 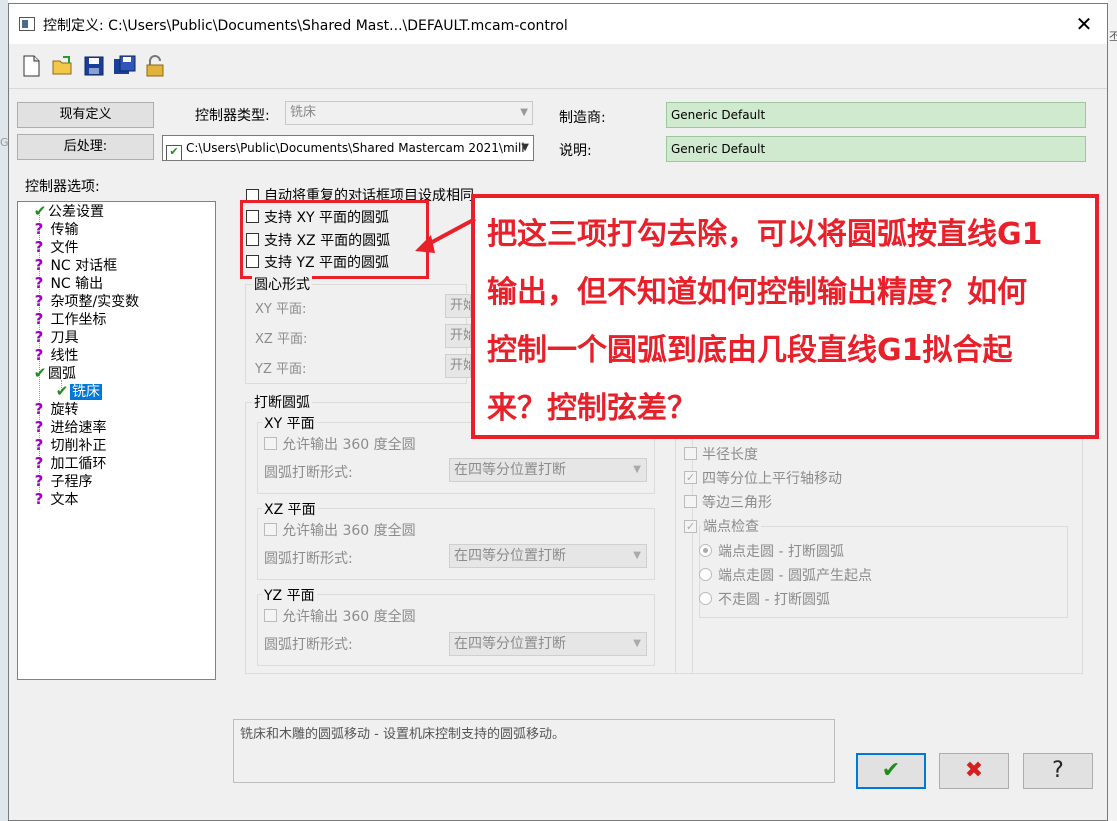 What do you see at coordinates (308, 559) in the screenshot?
I see `break-form-xz-label: 圆弧打断形式:` at bounding box center [308, 559].